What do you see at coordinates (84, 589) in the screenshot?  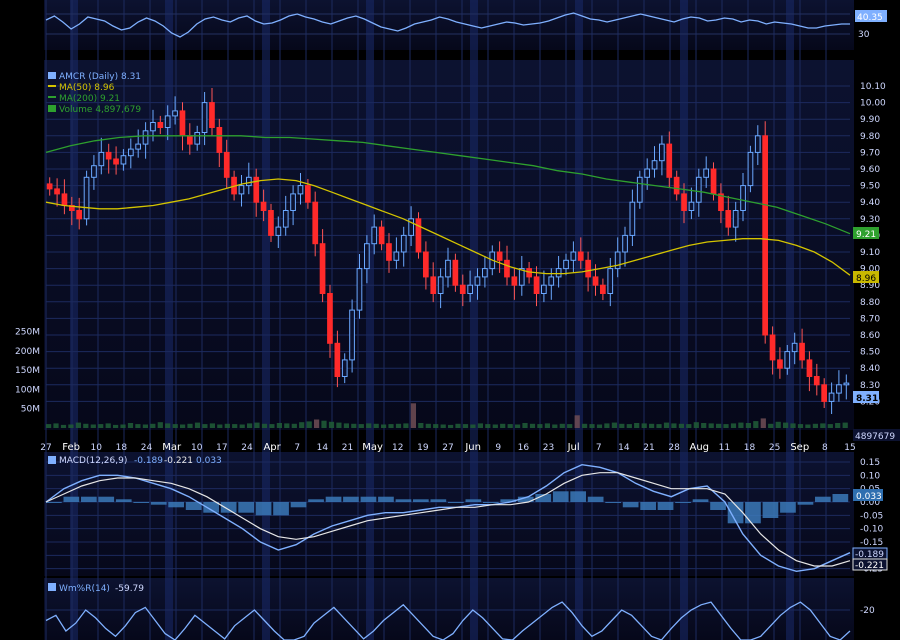 I see `legend-wr-name: Wm%R(14)` at bounding box center [84, 589].